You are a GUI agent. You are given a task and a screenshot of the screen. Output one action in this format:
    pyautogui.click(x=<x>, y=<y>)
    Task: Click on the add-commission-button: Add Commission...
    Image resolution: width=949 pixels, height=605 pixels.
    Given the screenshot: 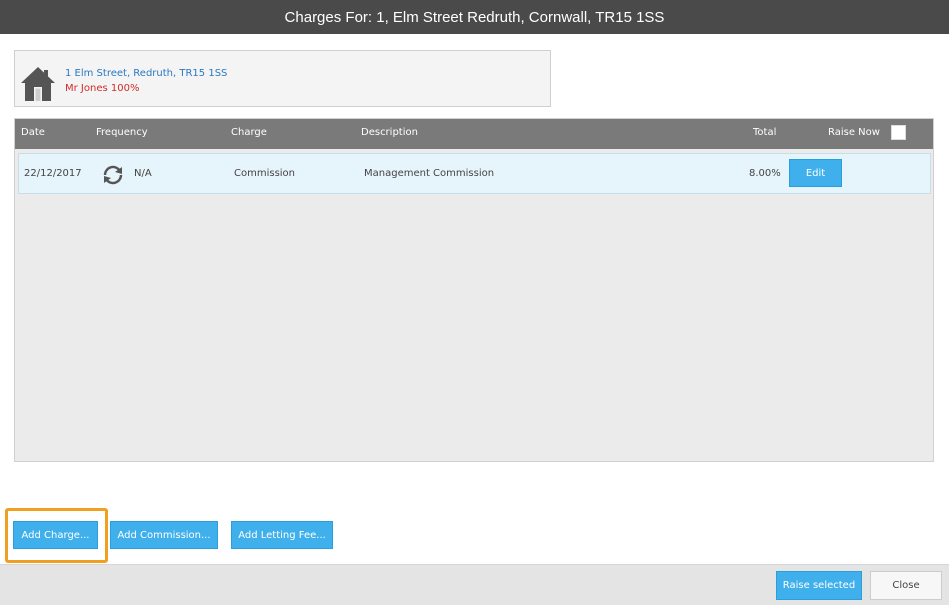 What is the action you would take?
    pyautogui.click(x=164, y=535)
    